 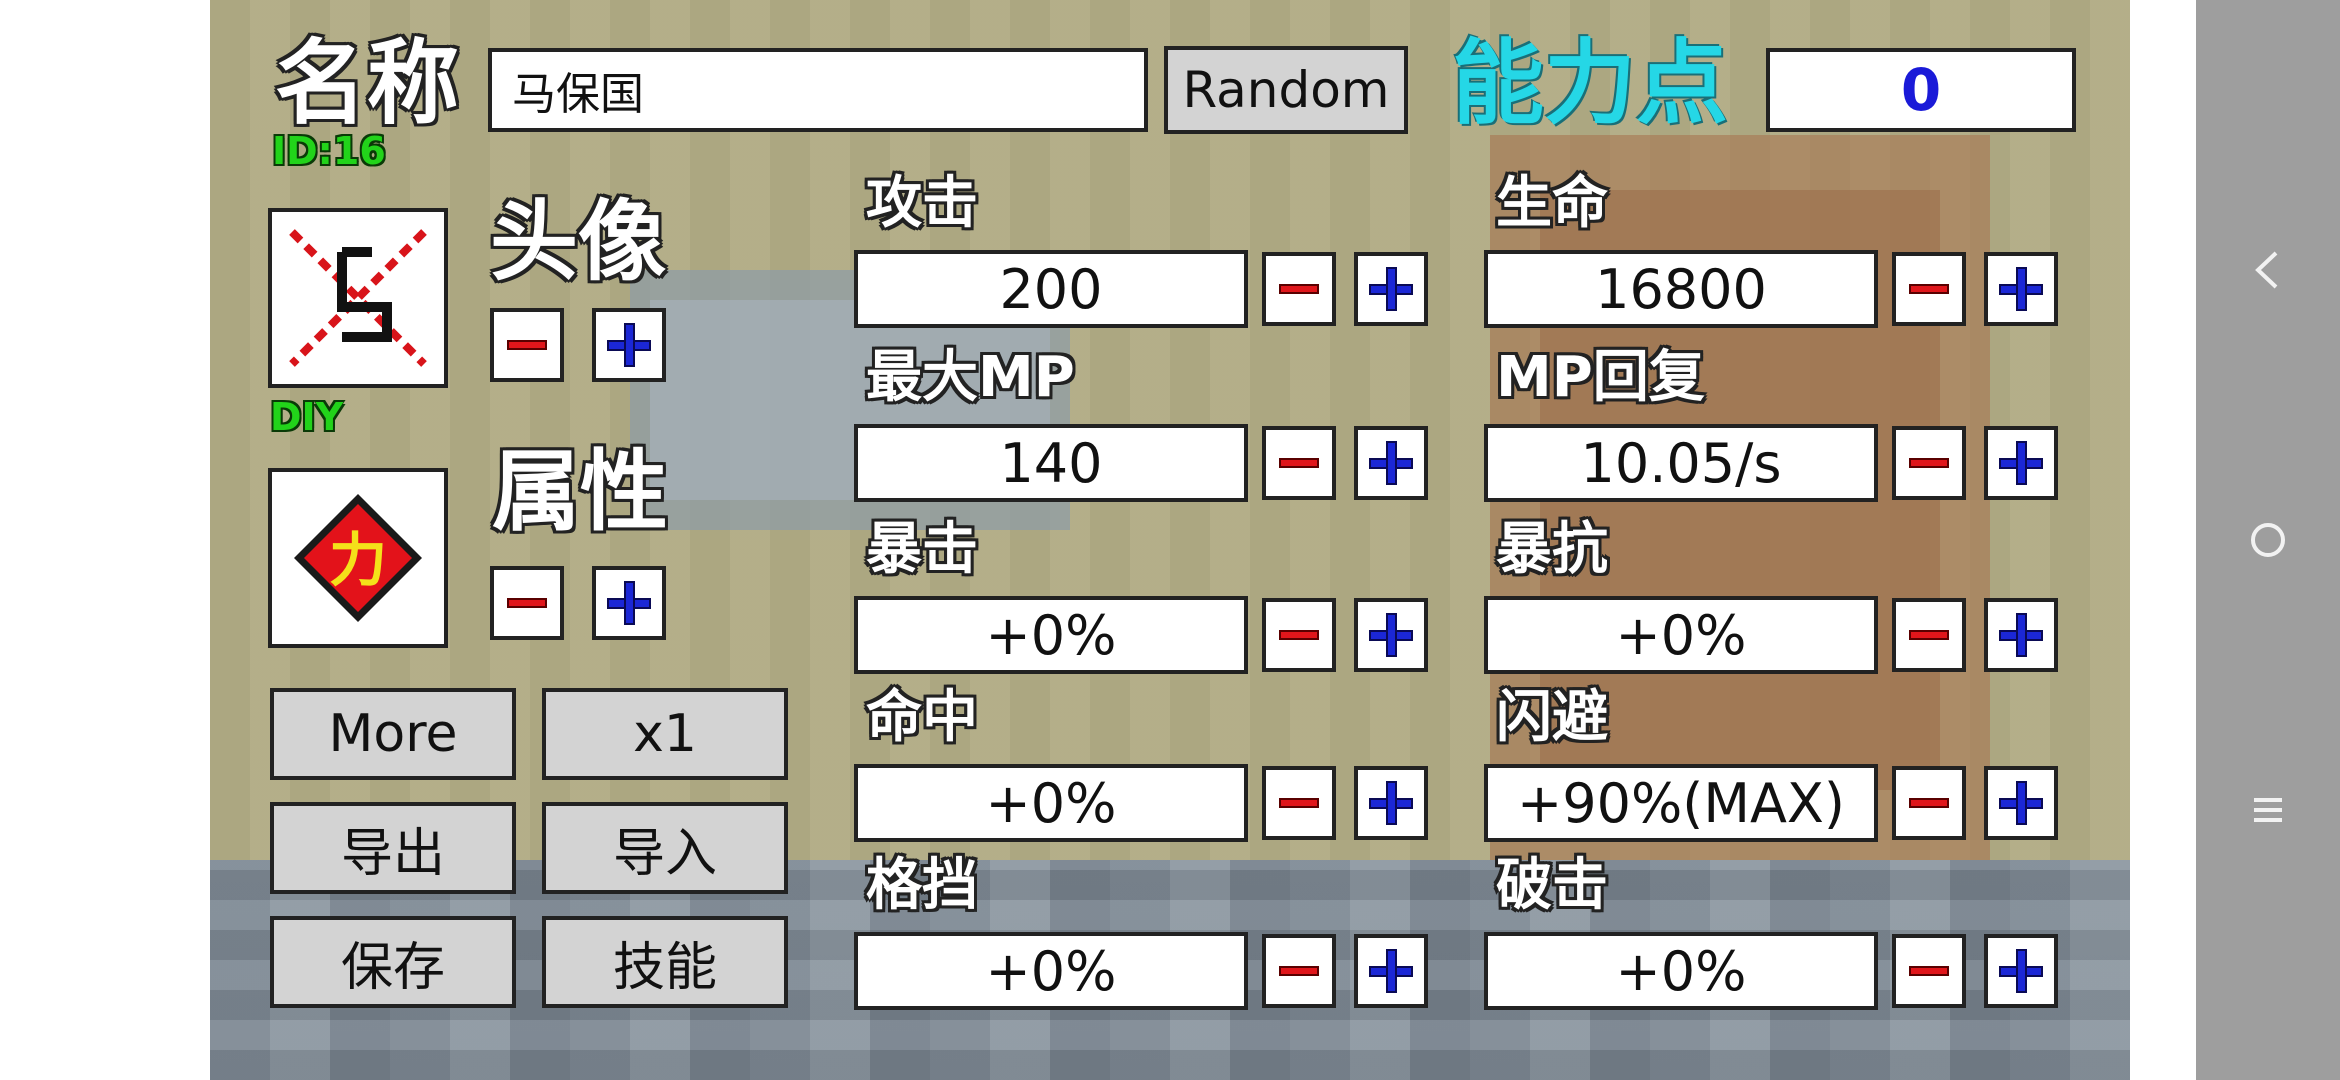 What do you see at coordinates (1552, 203) in the screenshot?
I see `stat-label-hp: 生命` at bounding box center [1552, 203].